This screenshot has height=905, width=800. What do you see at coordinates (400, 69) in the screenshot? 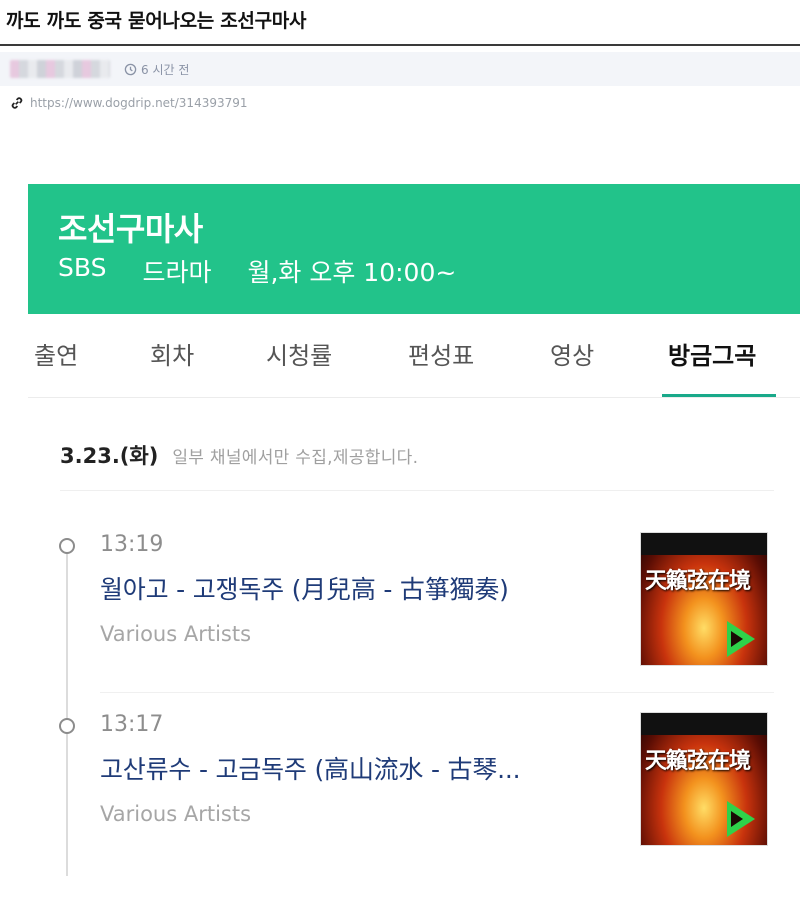
I see `post-meta-bar: 6 시간 전` at bounding box center [400, 69].